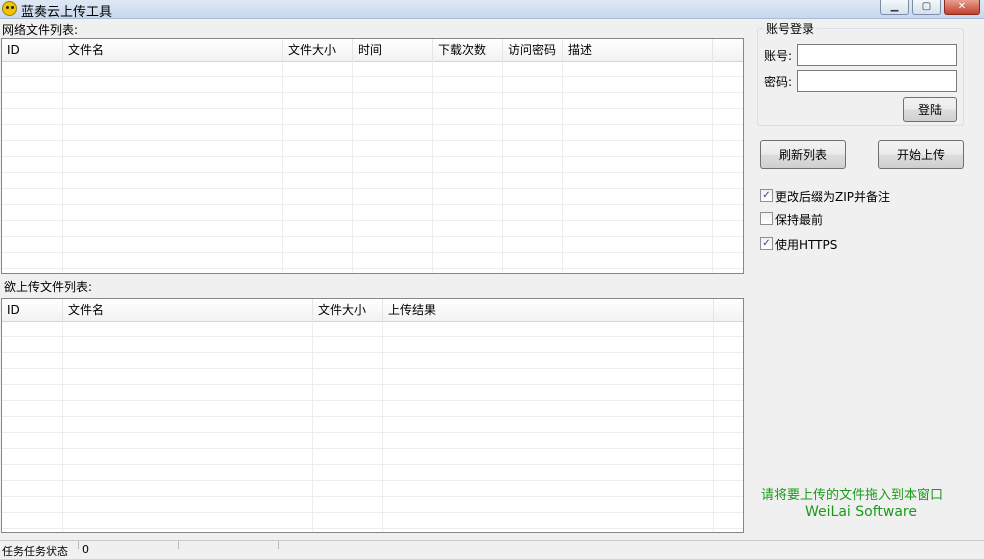 This screenshot has height=559, width=984. What do you see at coordinates (85, 549) in the screenshot?
I see `status-segment-count: 0` at bounding box center [85, 549].